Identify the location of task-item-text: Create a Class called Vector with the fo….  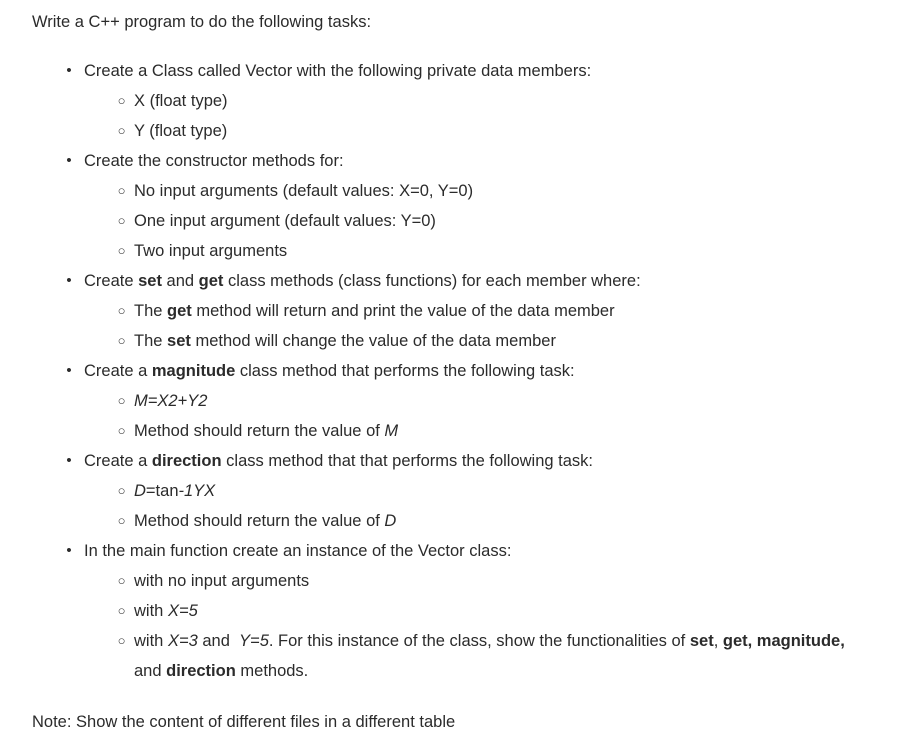
(338, 71).